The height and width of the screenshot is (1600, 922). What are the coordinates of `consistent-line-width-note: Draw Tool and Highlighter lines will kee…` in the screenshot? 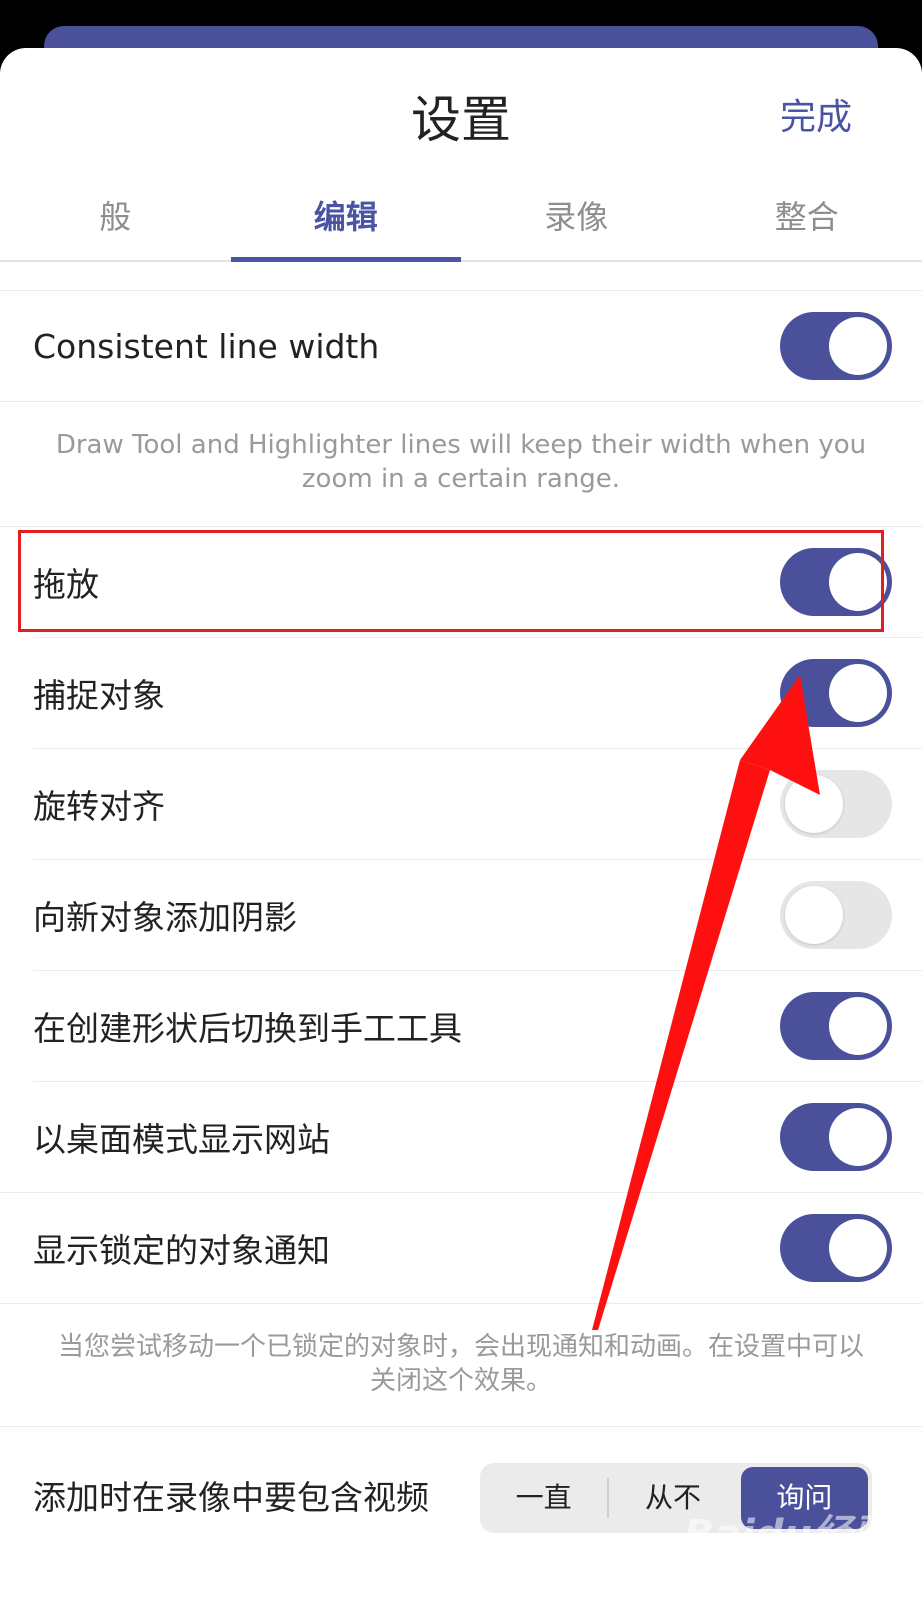 It's located at (461, 462).